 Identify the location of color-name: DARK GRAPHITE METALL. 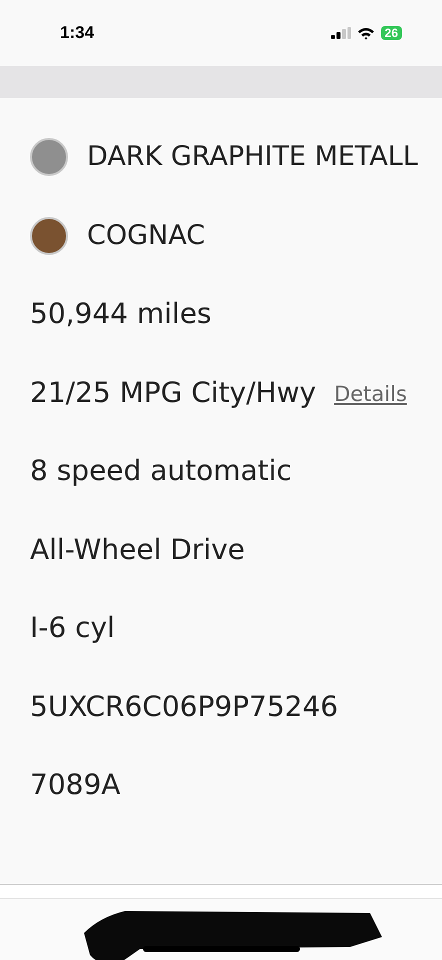
(252, 157).